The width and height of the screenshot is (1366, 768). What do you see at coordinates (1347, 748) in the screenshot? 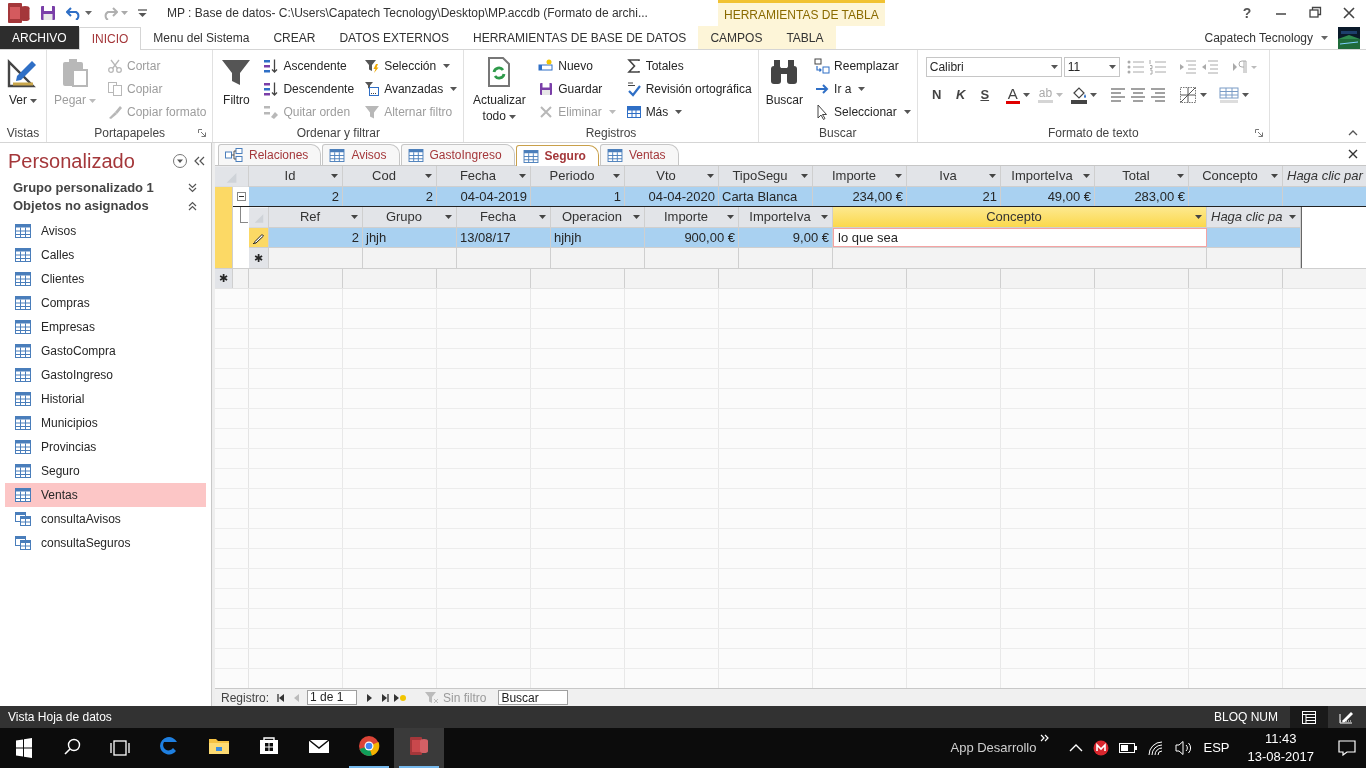
I see `notifications-icon` at bounding box center [1347, 748].